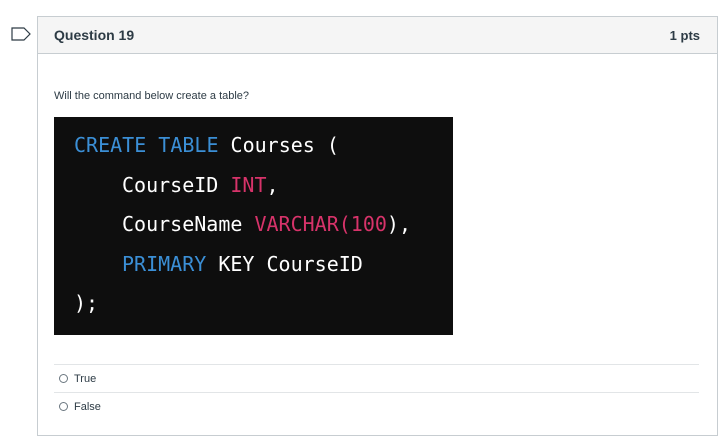  Describe the element at coordinates (94, 35) in the screenshot. I see `question-title: Question 19` at that location.